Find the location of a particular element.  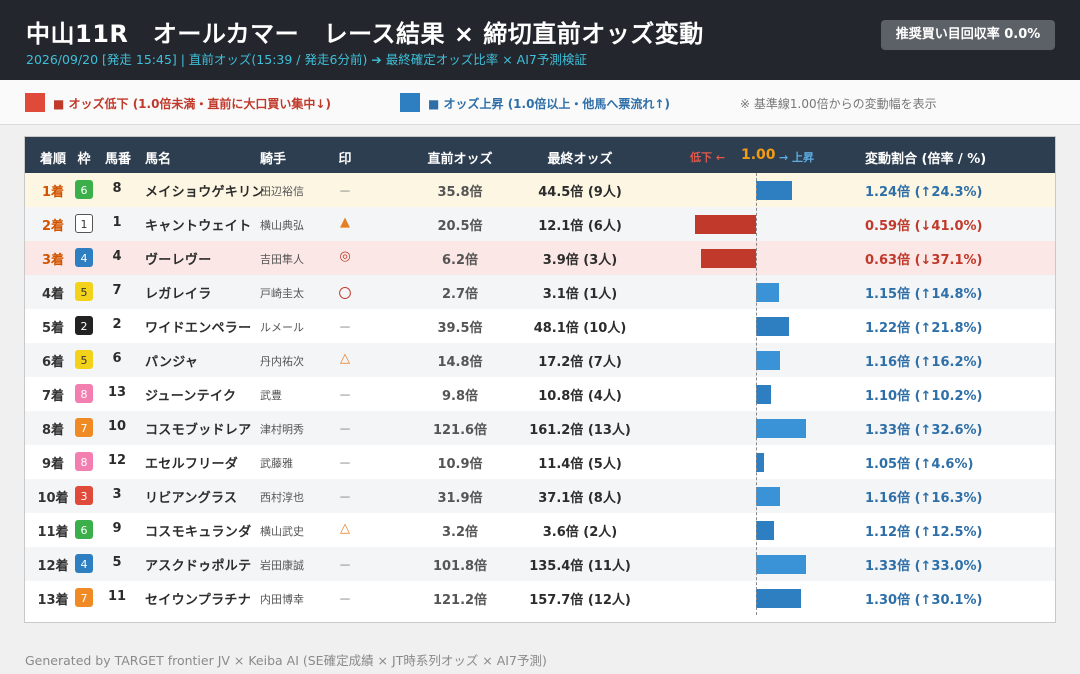

rank-cell: 3着 is located at coordinates (53, 260).